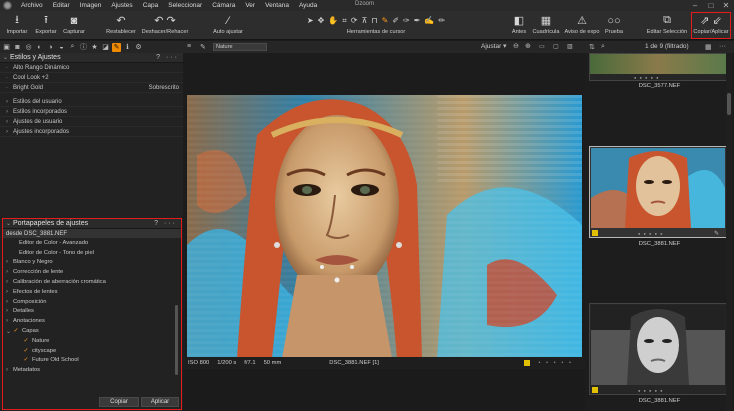 This screenshot has width=734, height=411. What do you see at coordinates (555, 363) in the screenshot?
I see `rating-stars: • • • • •` at bounding box center [555, 363].